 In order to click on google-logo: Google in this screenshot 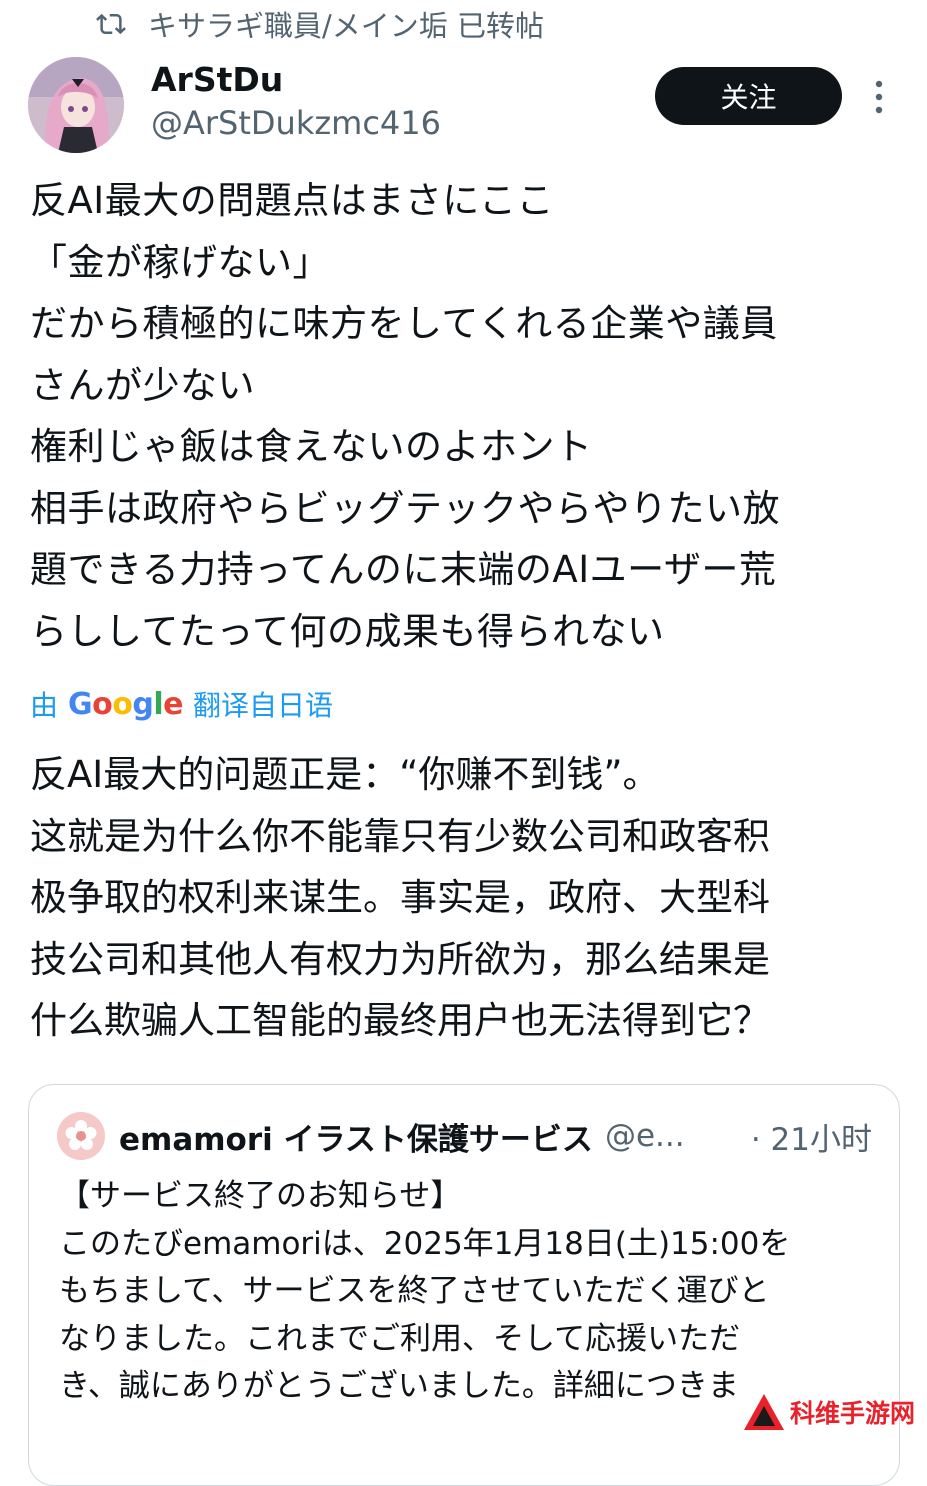, I will do `click(126, 704)`.